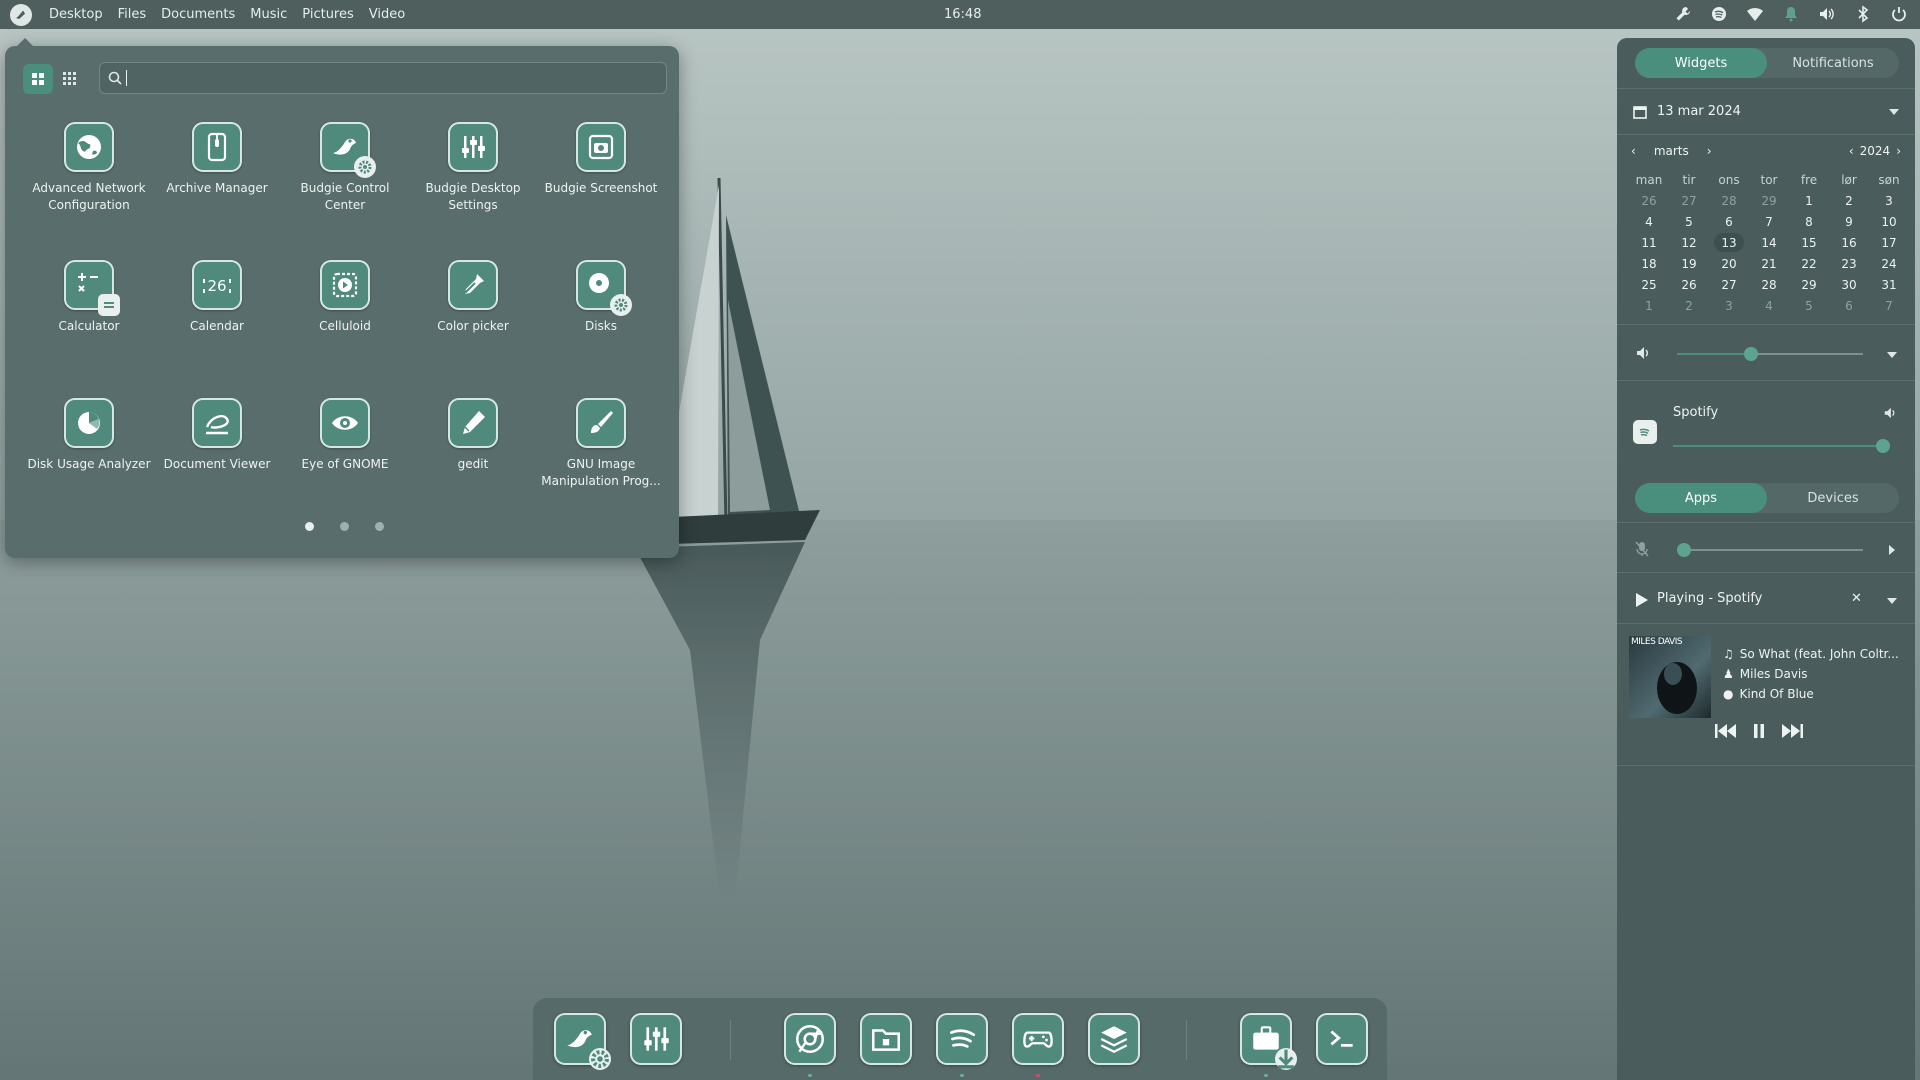  Describe the element at coordinates (1781, 446) in the screenshot. I see `spotify-volume-slider` at that location.